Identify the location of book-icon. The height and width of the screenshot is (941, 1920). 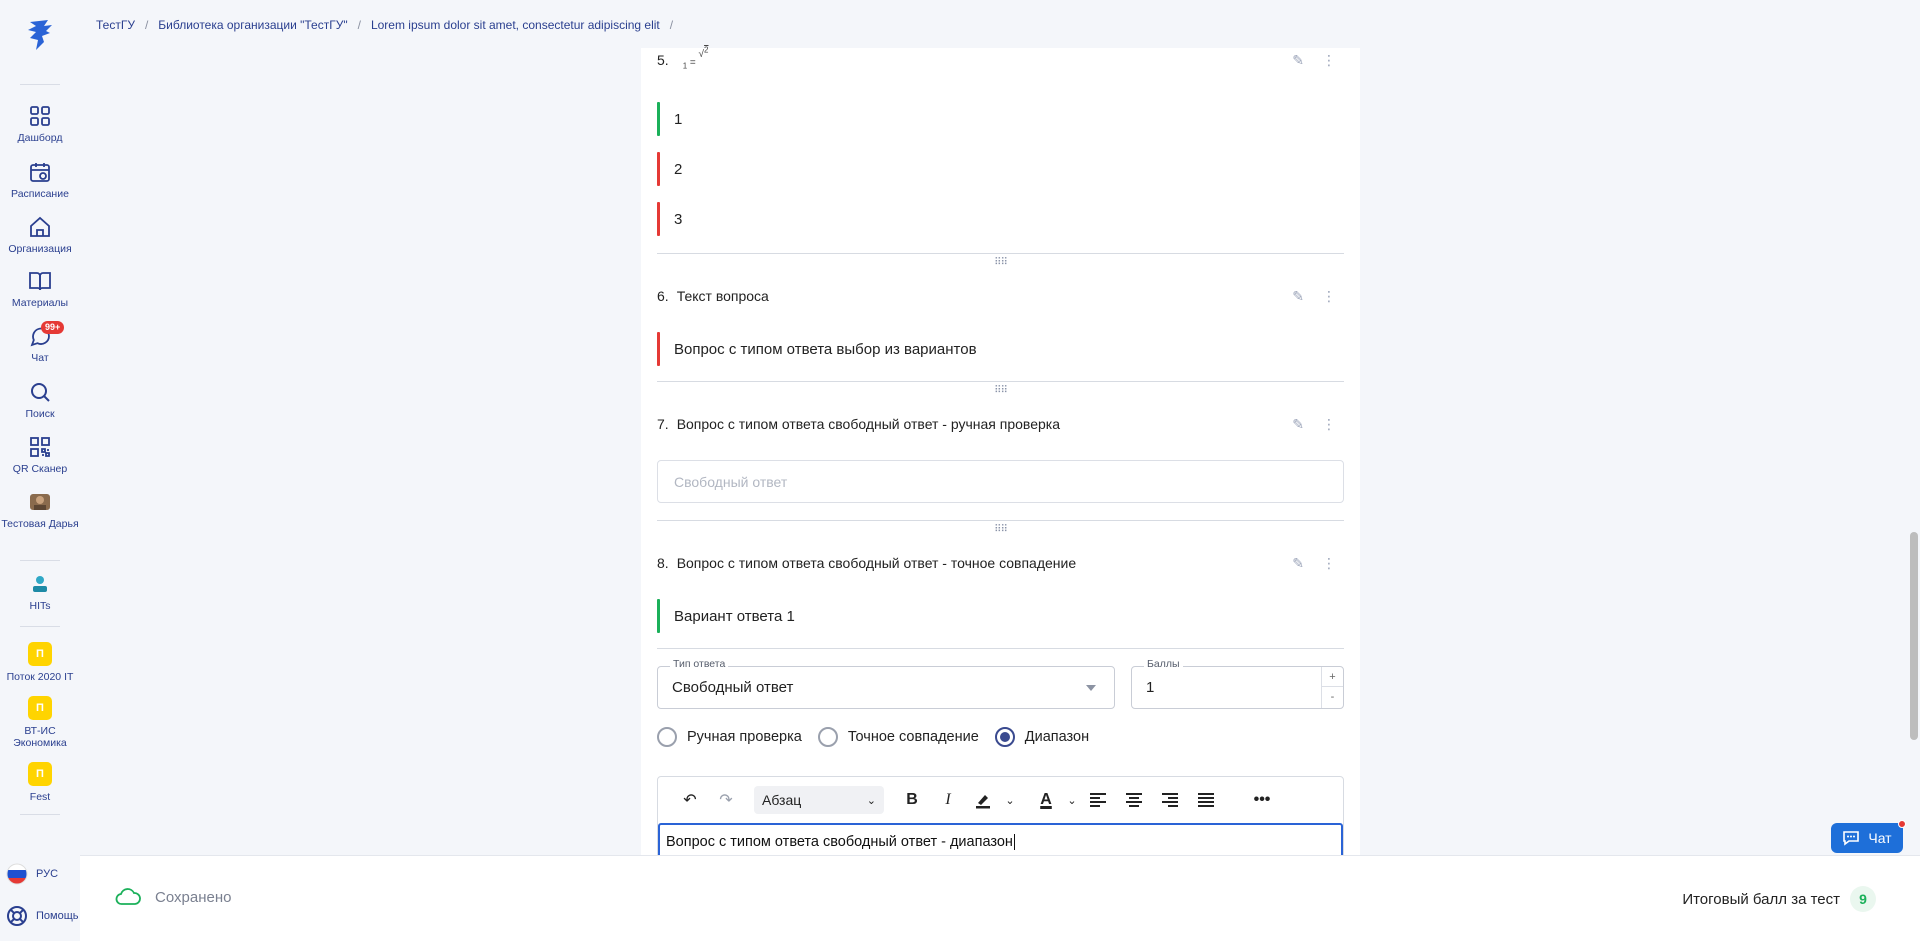
(40, 281).